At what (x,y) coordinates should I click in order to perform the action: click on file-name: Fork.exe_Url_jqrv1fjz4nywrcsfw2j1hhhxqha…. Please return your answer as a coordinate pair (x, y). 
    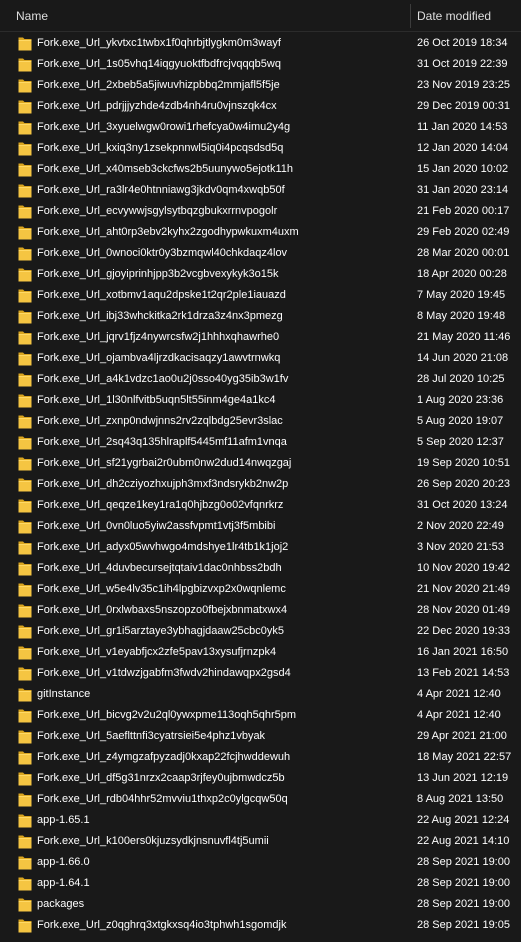
    Looking at the image, I should click on (158, 337).